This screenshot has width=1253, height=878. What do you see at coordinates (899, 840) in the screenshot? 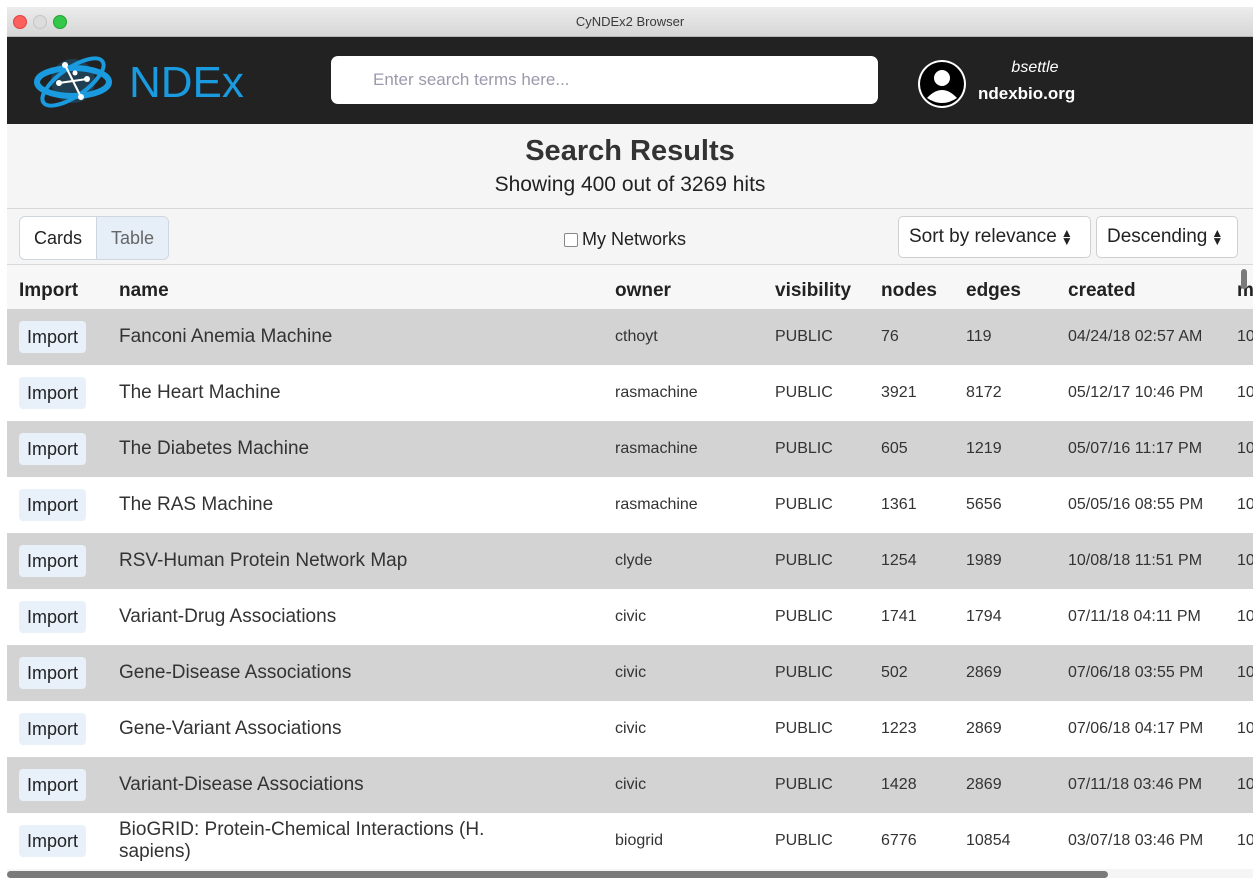
I see `network-node-count: 6776` at bounding box center [899, 840].